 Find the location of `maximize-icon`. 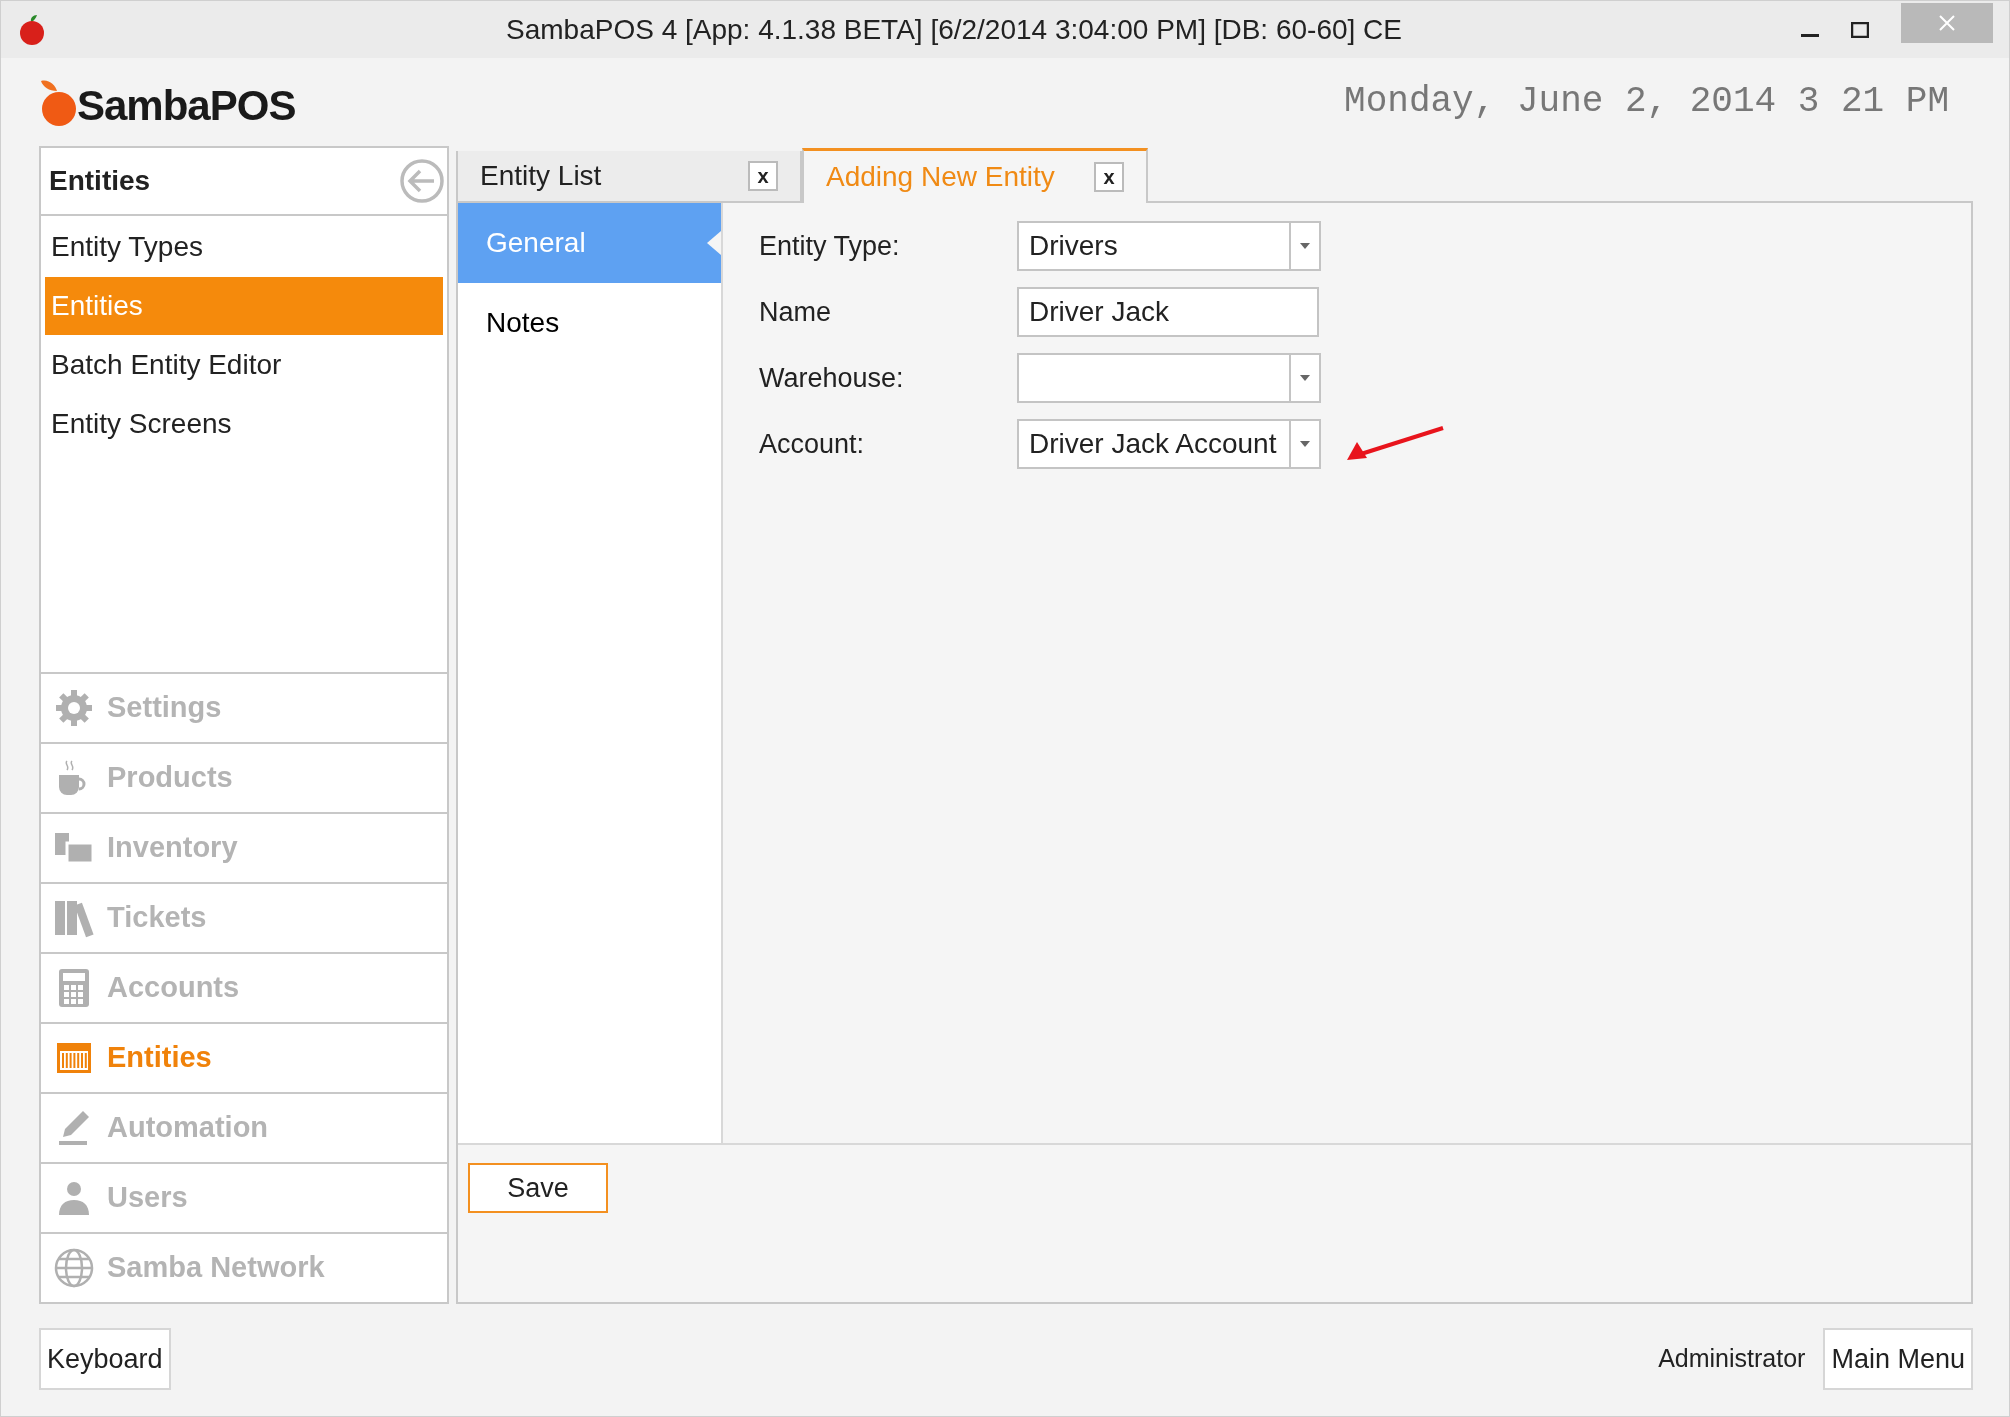

maximize-icon is located at coordinates (1860, 29).